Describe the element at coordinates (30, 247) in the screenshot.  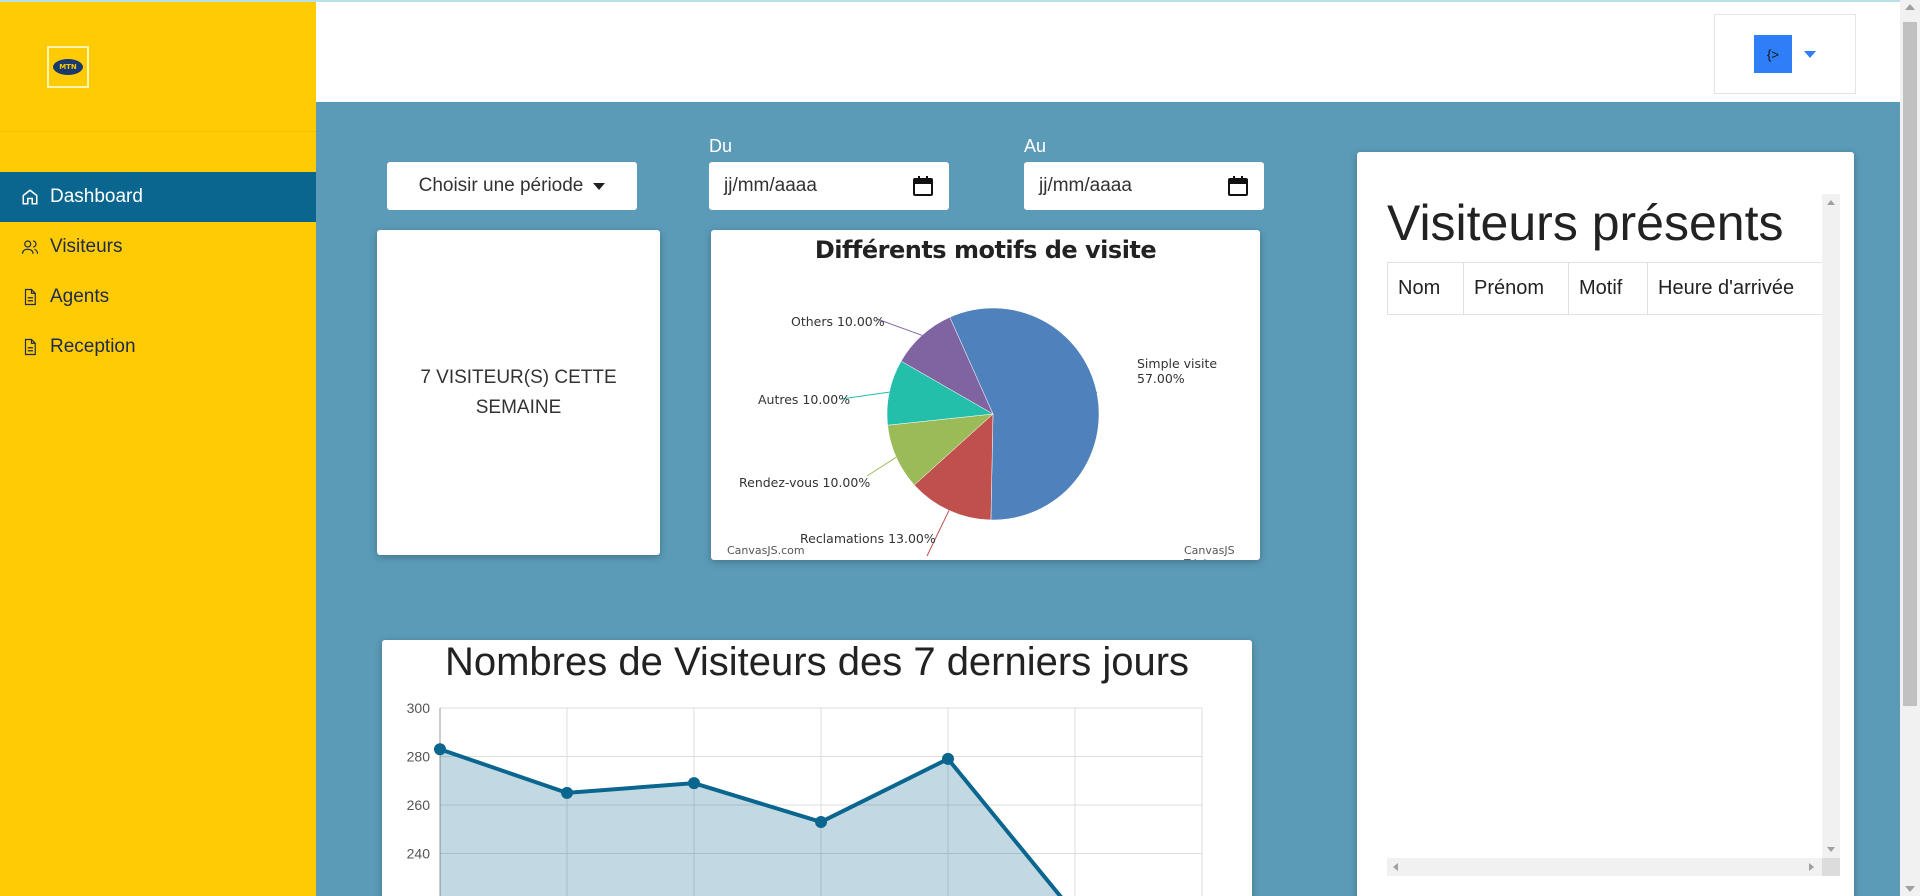
I see `users-icon` at that location.